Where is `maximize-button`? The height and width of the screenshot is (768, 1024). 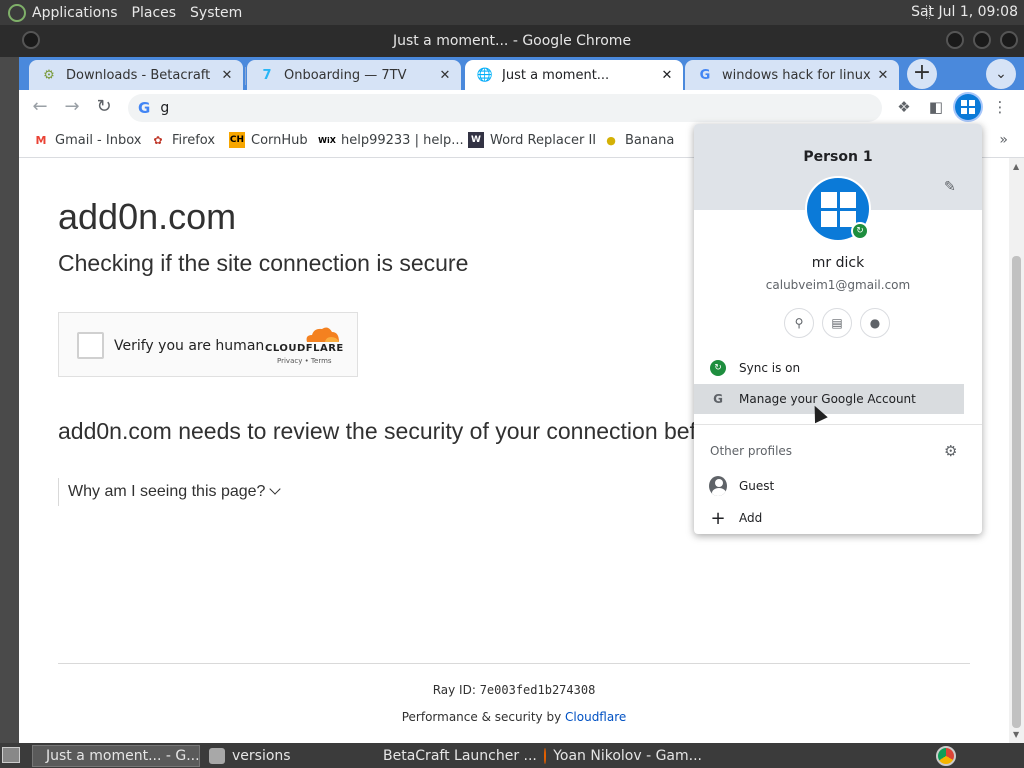
maximize-button is located at coordinates (982, 40).